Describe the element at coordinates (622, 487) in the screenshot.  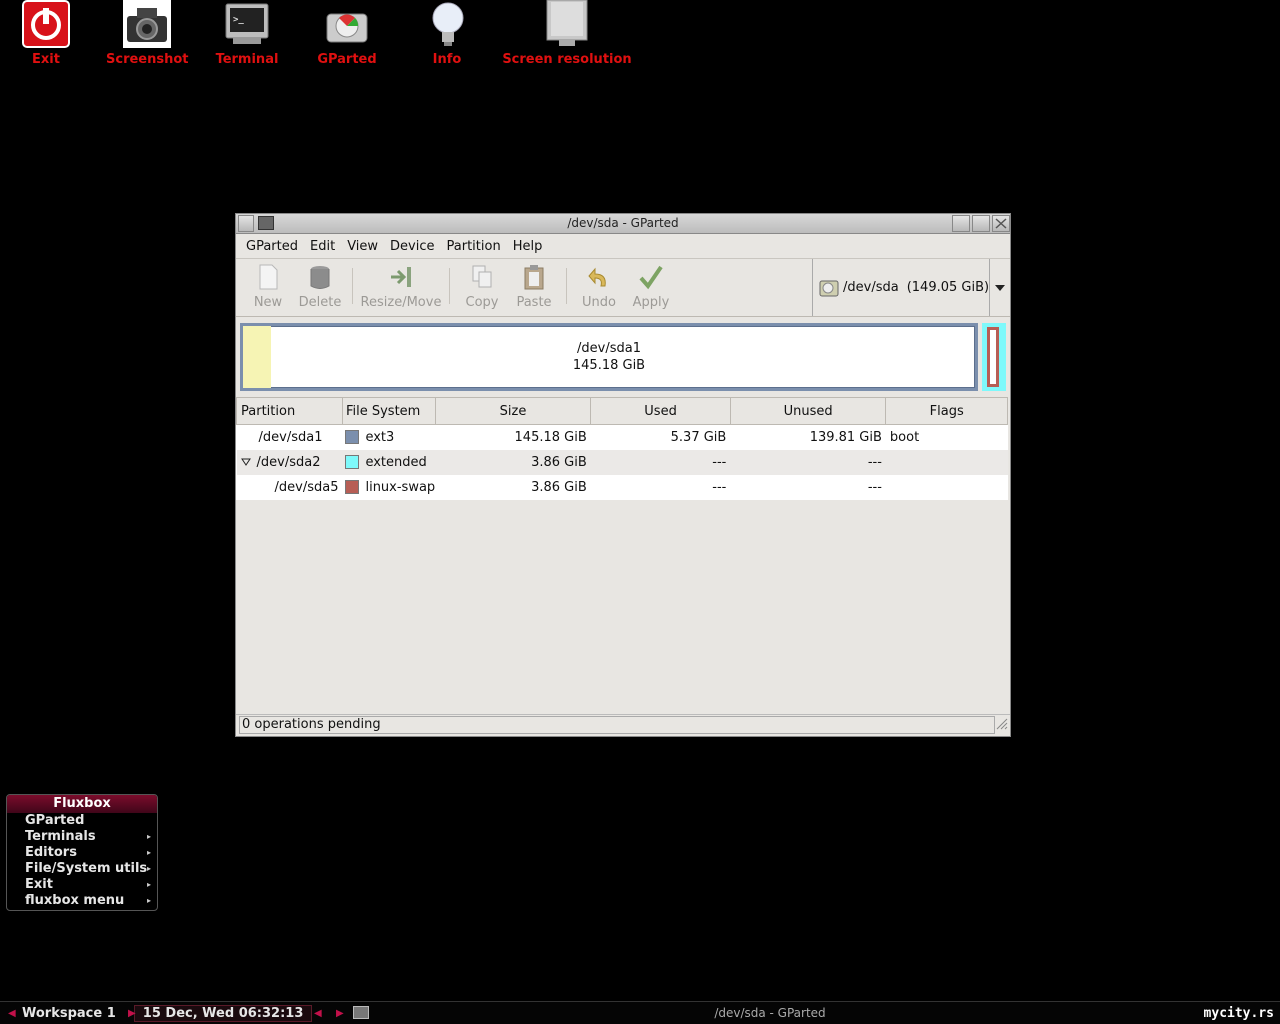
I see `table-row: /dev/sda5 linux-swap 3.86 GiB --- ---` at that location.